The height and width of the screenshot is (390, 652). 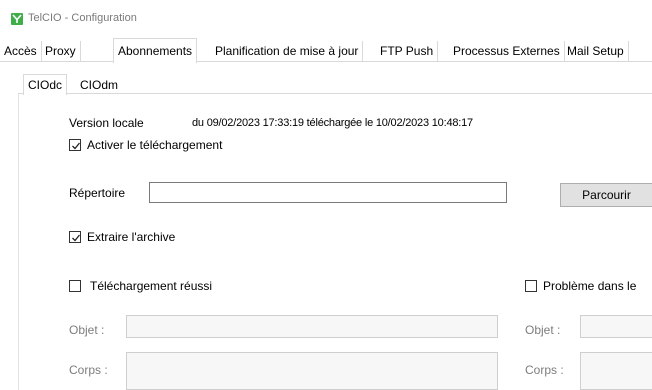 What do you see at coordinates (106, 123) in the screenshot?
I see `version-label: Version locale` at bounding box center [106, 123].